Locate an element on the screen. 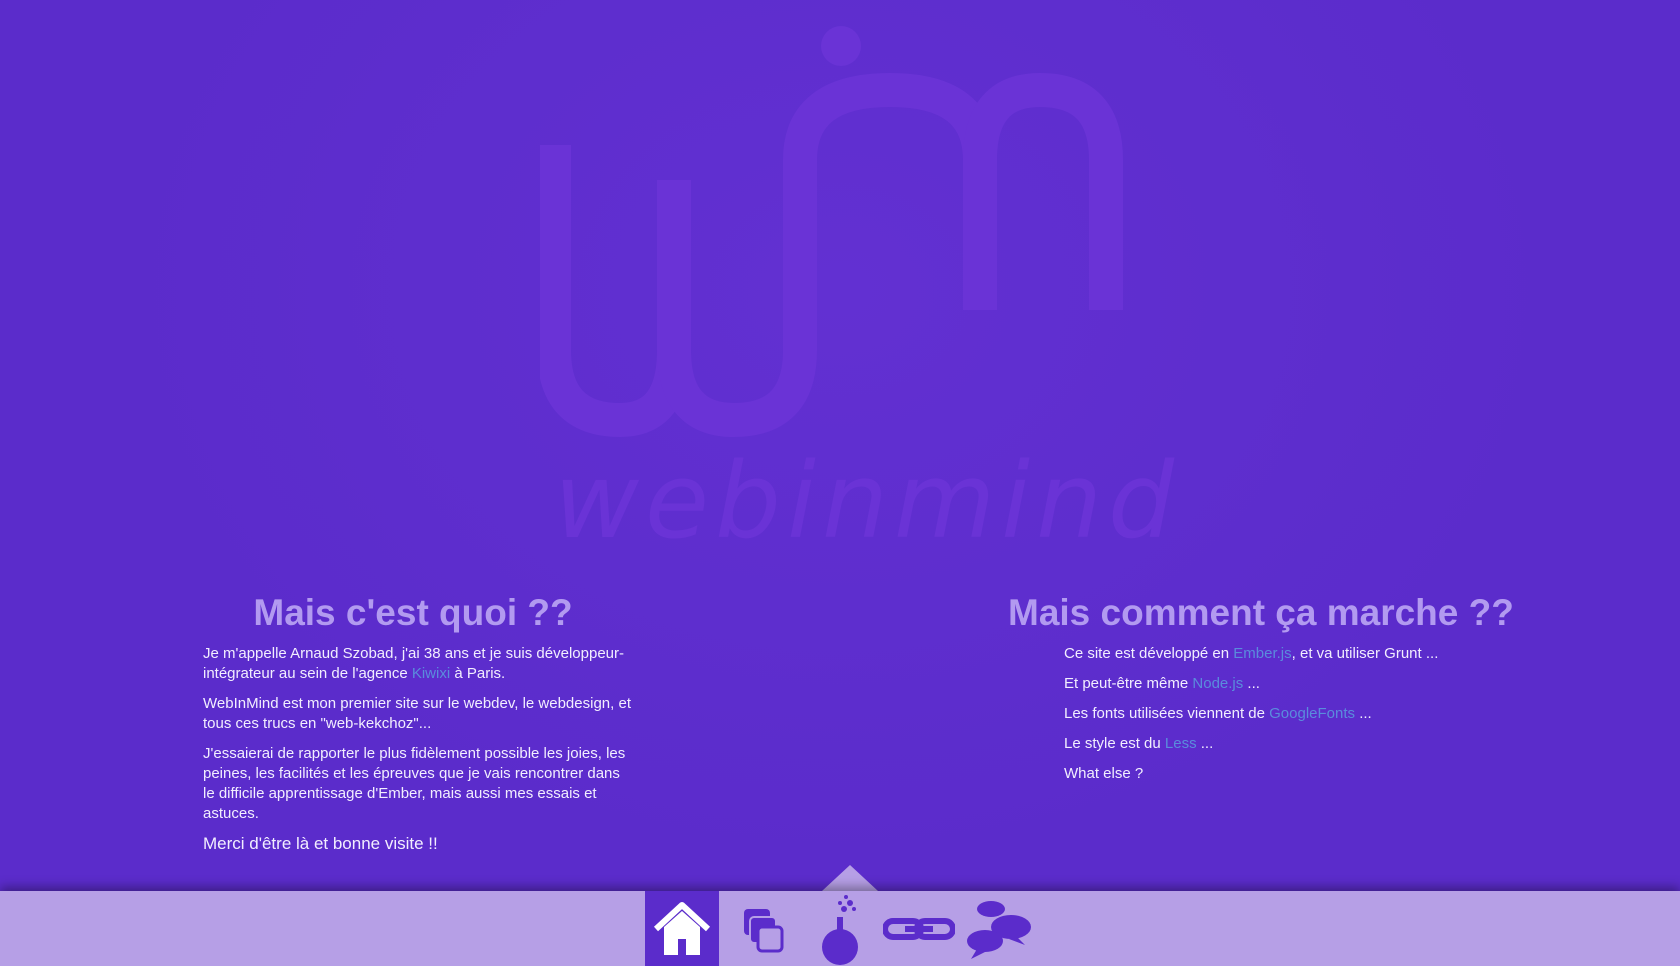  chain-link-icon is located at coordinates (919, 928).